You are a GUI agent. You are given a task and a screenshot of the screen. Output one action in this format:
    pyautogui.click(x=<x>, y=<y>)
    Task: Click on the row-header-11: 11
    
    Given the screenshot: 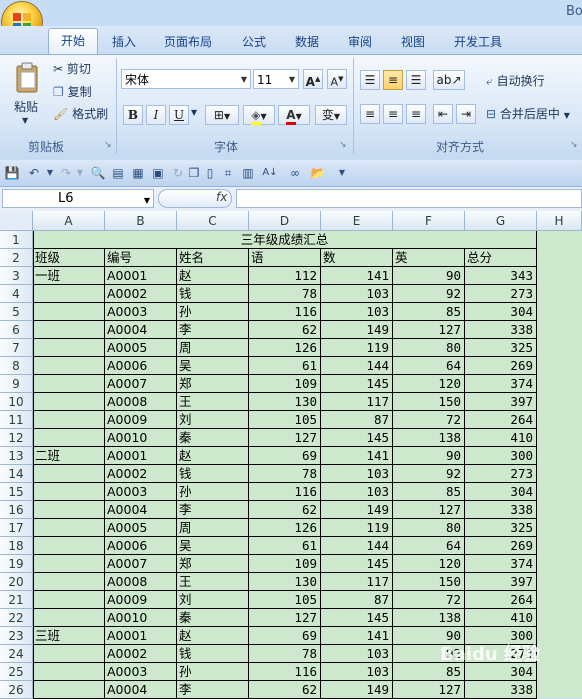 What is the action you would take?
    pyautogui.click(x=16, y=420)
    